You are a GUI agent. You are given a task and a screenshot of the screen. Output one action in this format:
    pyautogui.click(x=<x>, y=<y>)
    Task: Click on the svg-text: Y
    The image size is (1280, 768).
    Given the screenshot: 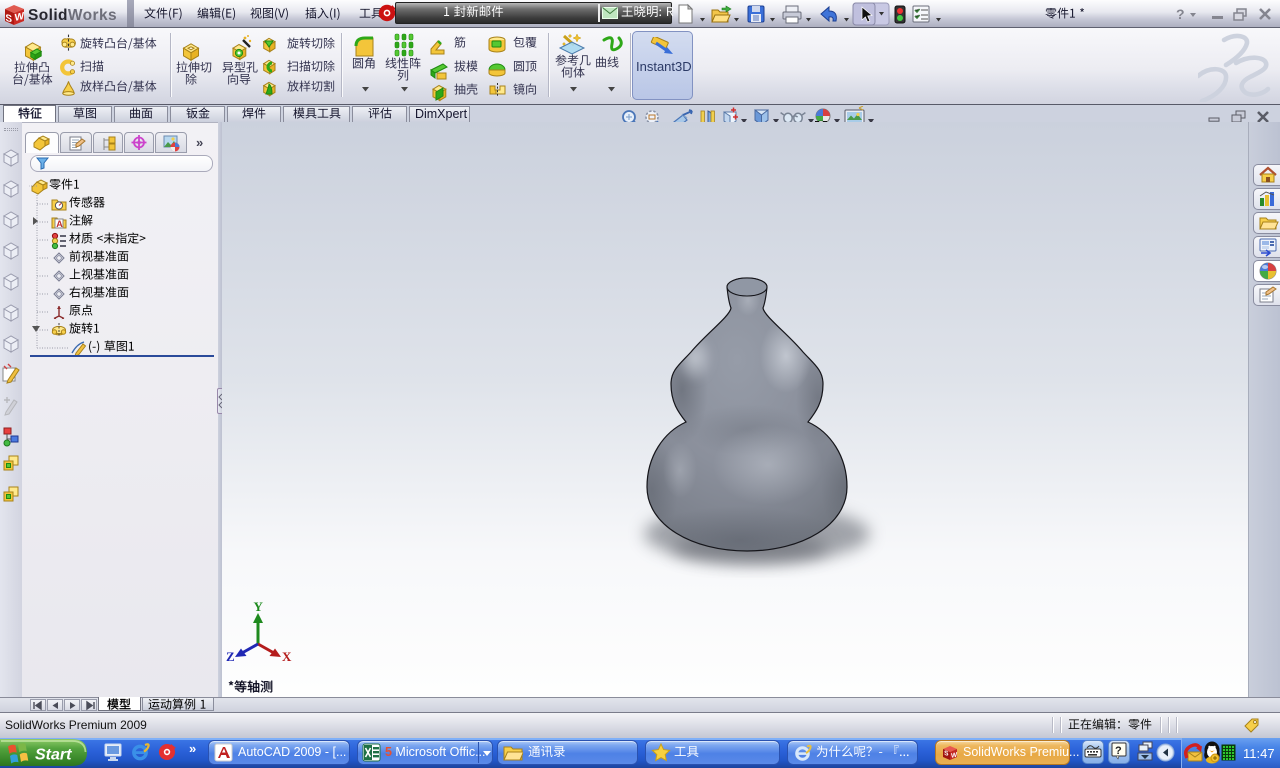 What is the action you would take?
    pyautogui.click(x=259, y=607)
    